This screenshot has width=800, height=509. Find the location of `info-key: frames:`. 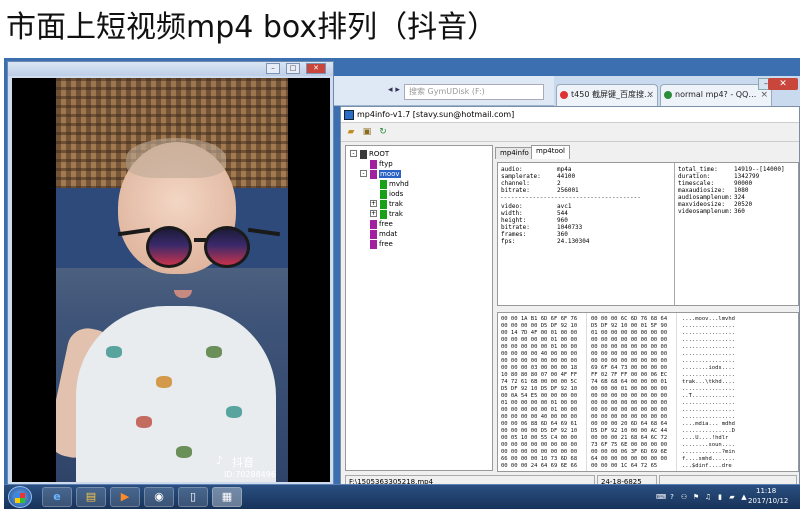

info-key: frames: is located at coordinates (514, 234).